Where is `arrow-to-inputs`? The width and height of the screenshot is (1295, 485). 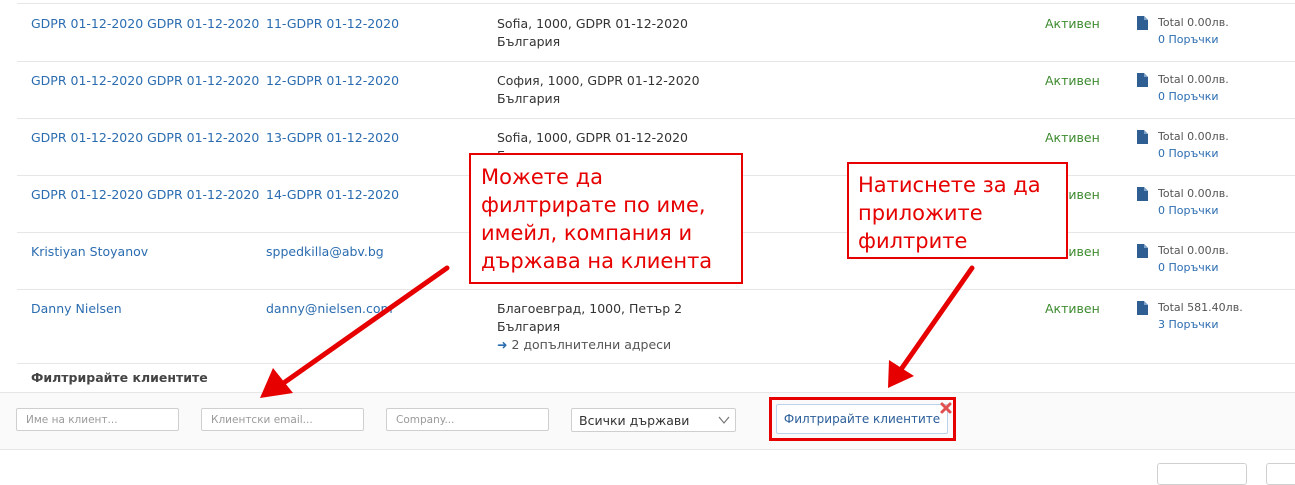
arrow-to-inputs is located at coordinates (355, 331).